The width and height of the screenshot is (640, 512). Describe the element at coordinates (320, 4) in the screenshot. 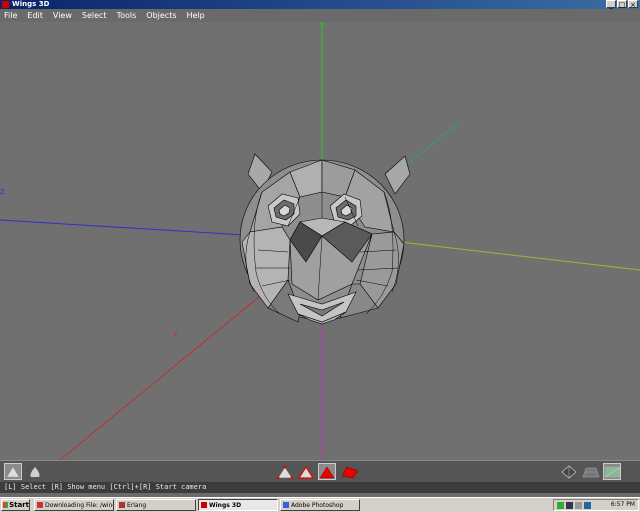

I see `window-title-bar: Wings 3D _ □ ×` at that location.